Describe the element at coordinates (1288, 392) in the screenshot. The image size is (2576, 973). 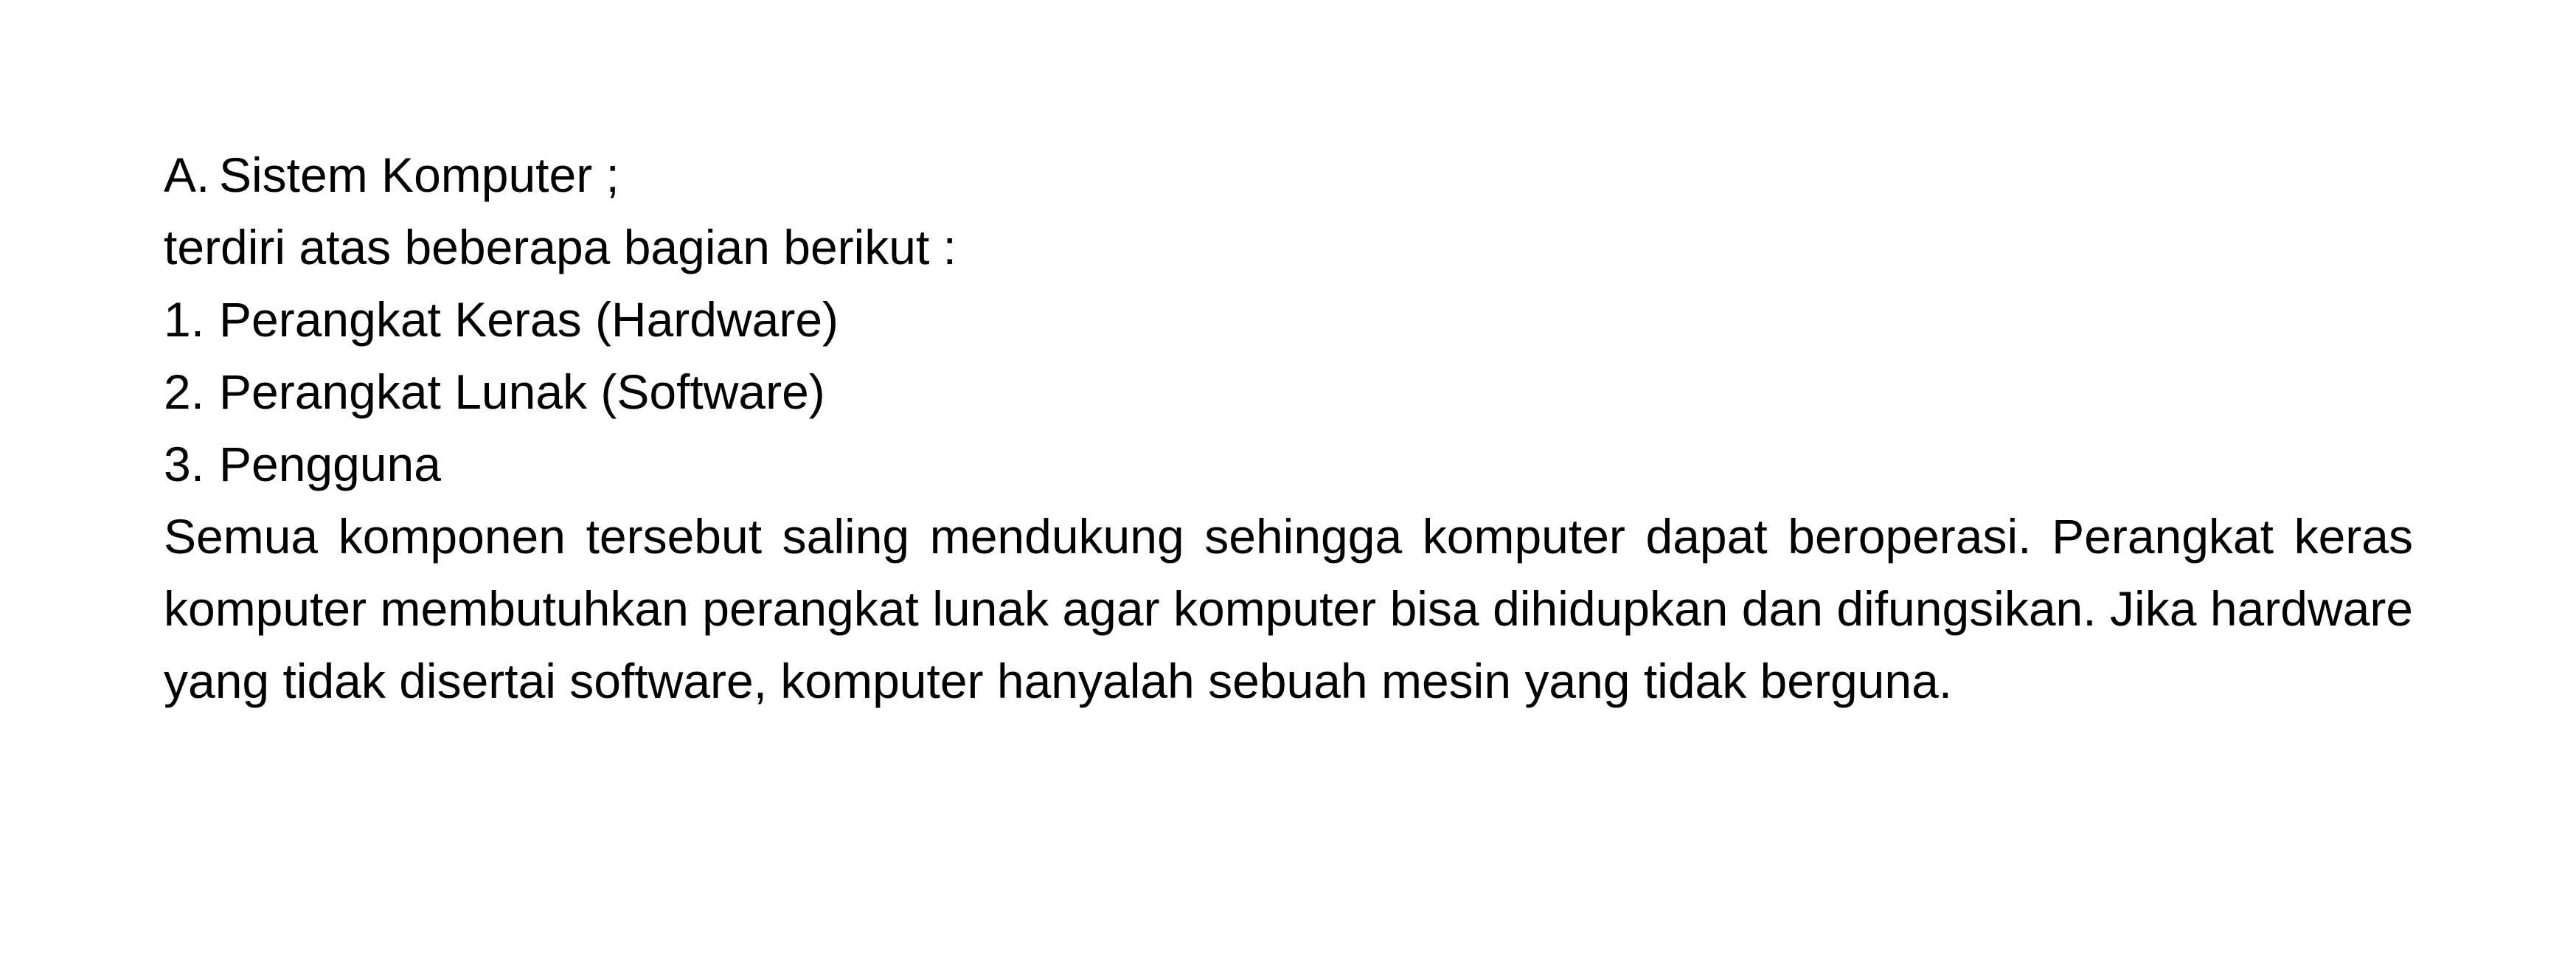
I see `list-item: 2. Perangkat Lunak (Software)` at that location.